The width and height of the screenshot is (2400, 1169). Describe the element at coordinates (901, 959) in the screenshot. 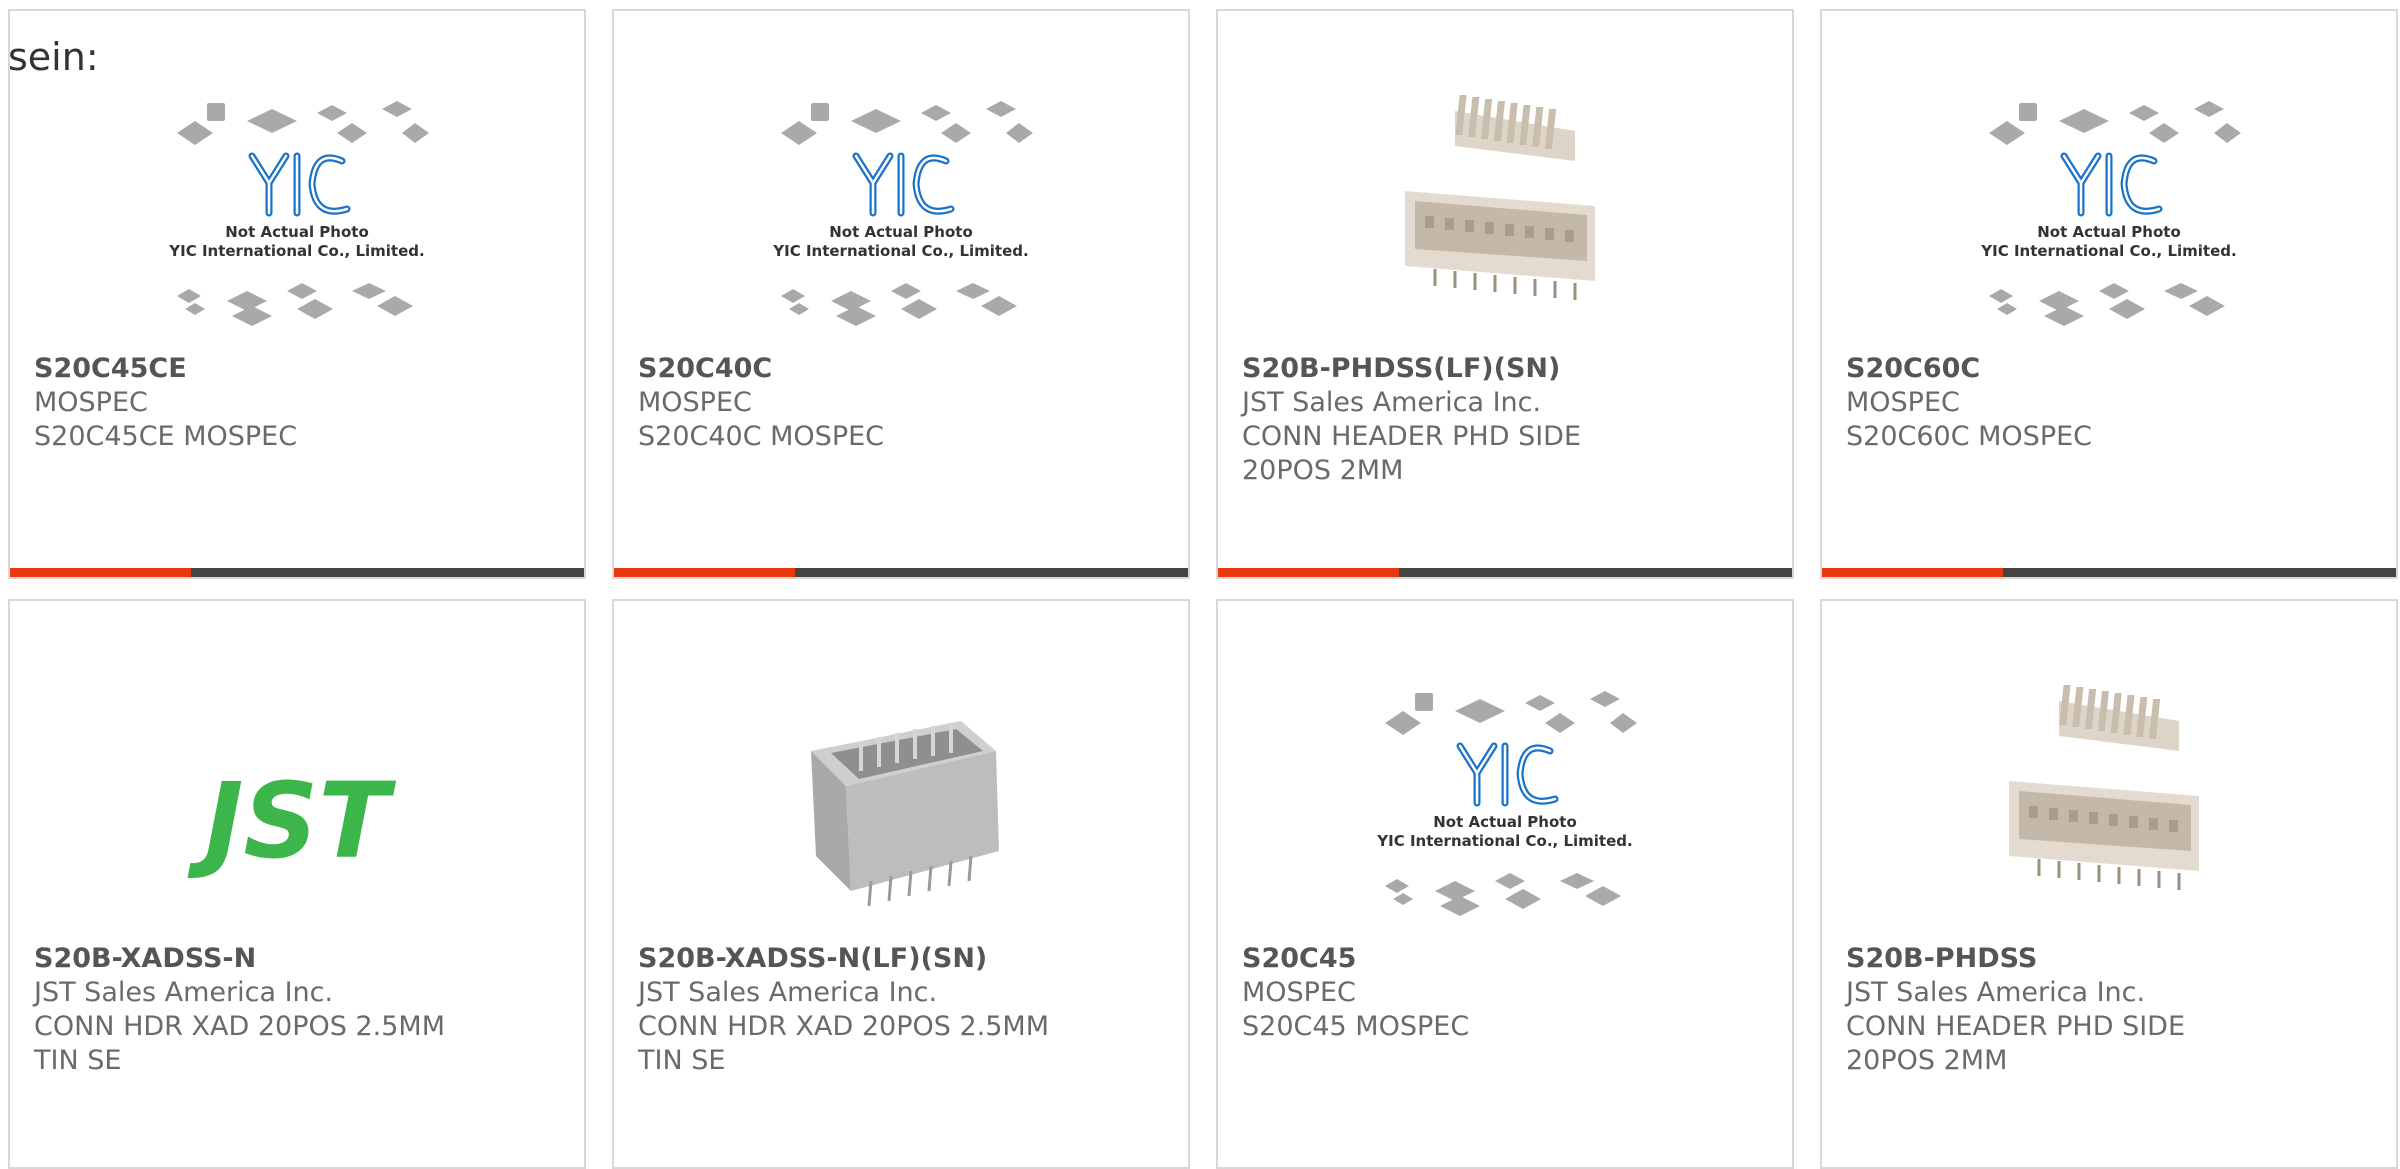

I see `part-number: S20B-XADSS-N(LF)(SN)` at that location.